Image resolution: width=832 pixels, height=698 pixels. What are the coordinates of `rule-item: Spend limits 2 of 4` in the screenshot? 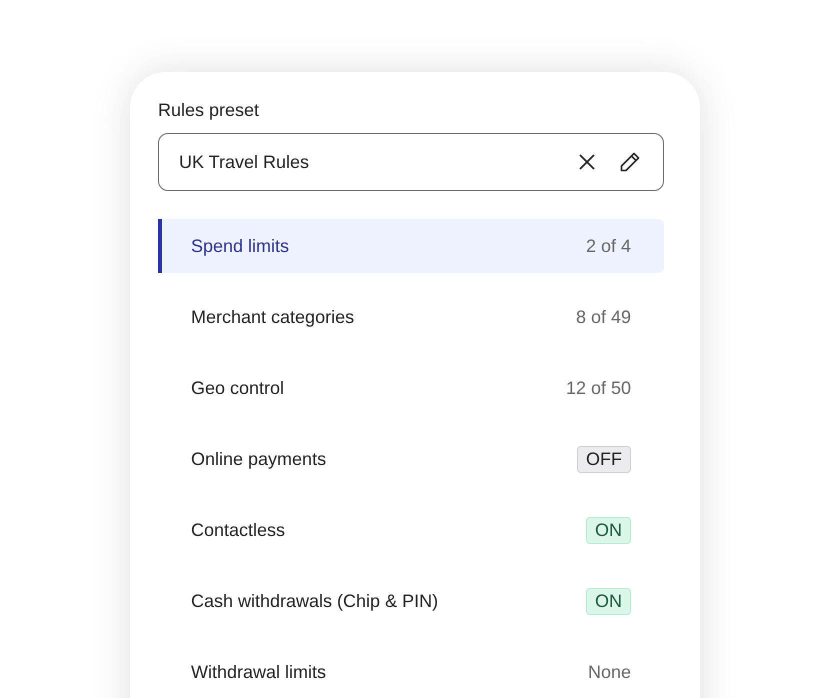 It's located at (411, 246).